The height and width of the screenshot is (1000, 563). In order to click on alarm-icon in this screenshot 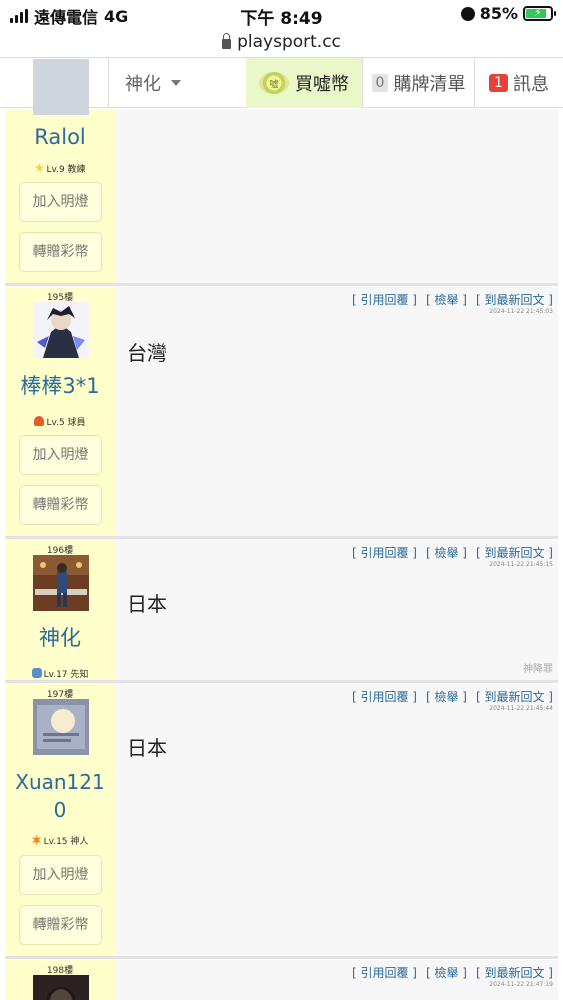, I will do `click(467, 13)`.